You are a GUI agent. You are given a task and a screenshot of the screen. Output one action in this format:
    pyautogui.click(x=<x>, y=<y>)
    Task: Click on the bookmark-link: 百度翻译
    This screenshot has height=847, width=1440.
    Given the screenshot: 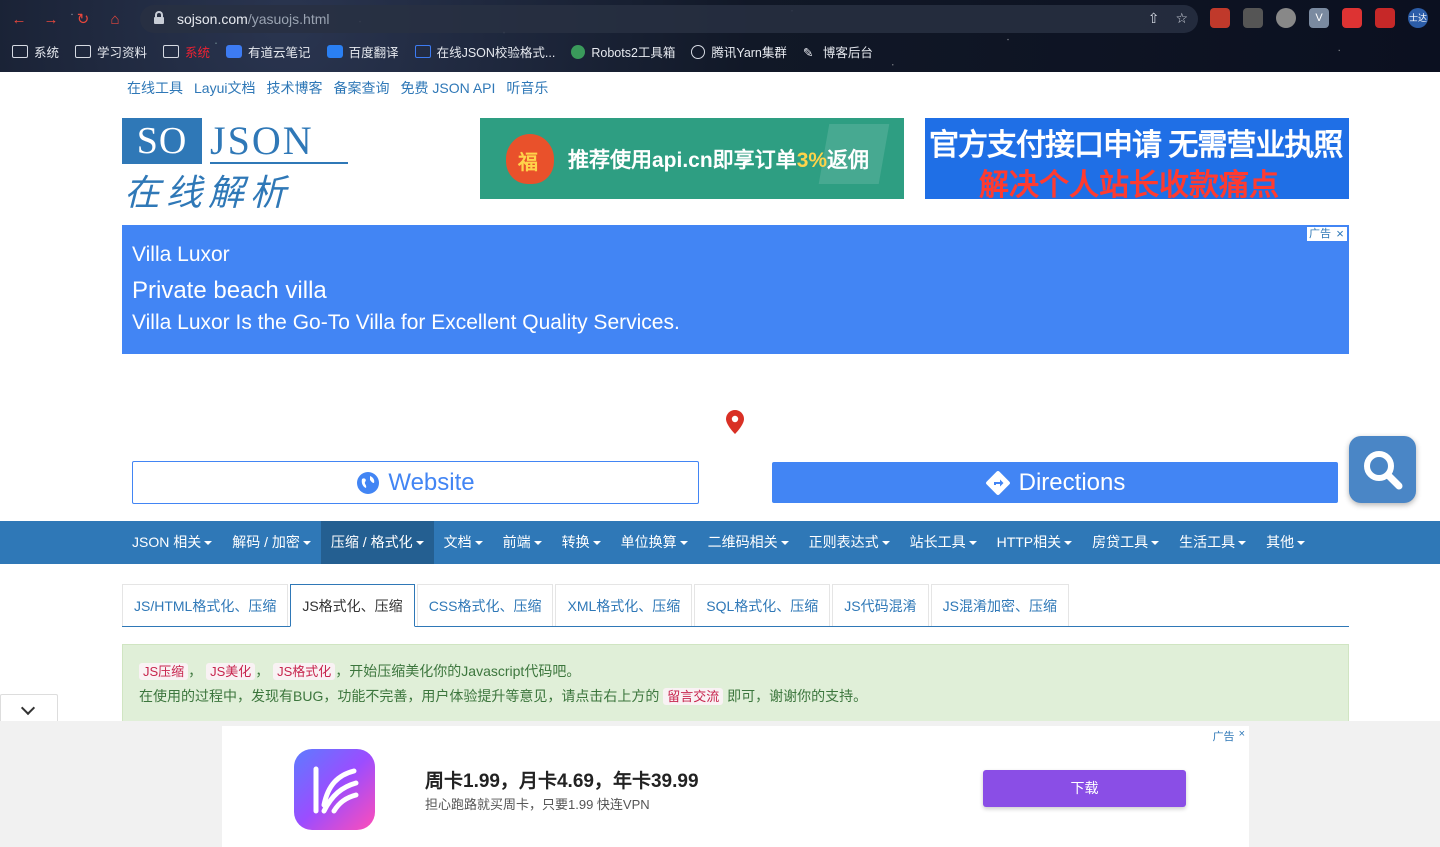 What is the action you would take?
    pyautogui.click(x=362, y=51)
    